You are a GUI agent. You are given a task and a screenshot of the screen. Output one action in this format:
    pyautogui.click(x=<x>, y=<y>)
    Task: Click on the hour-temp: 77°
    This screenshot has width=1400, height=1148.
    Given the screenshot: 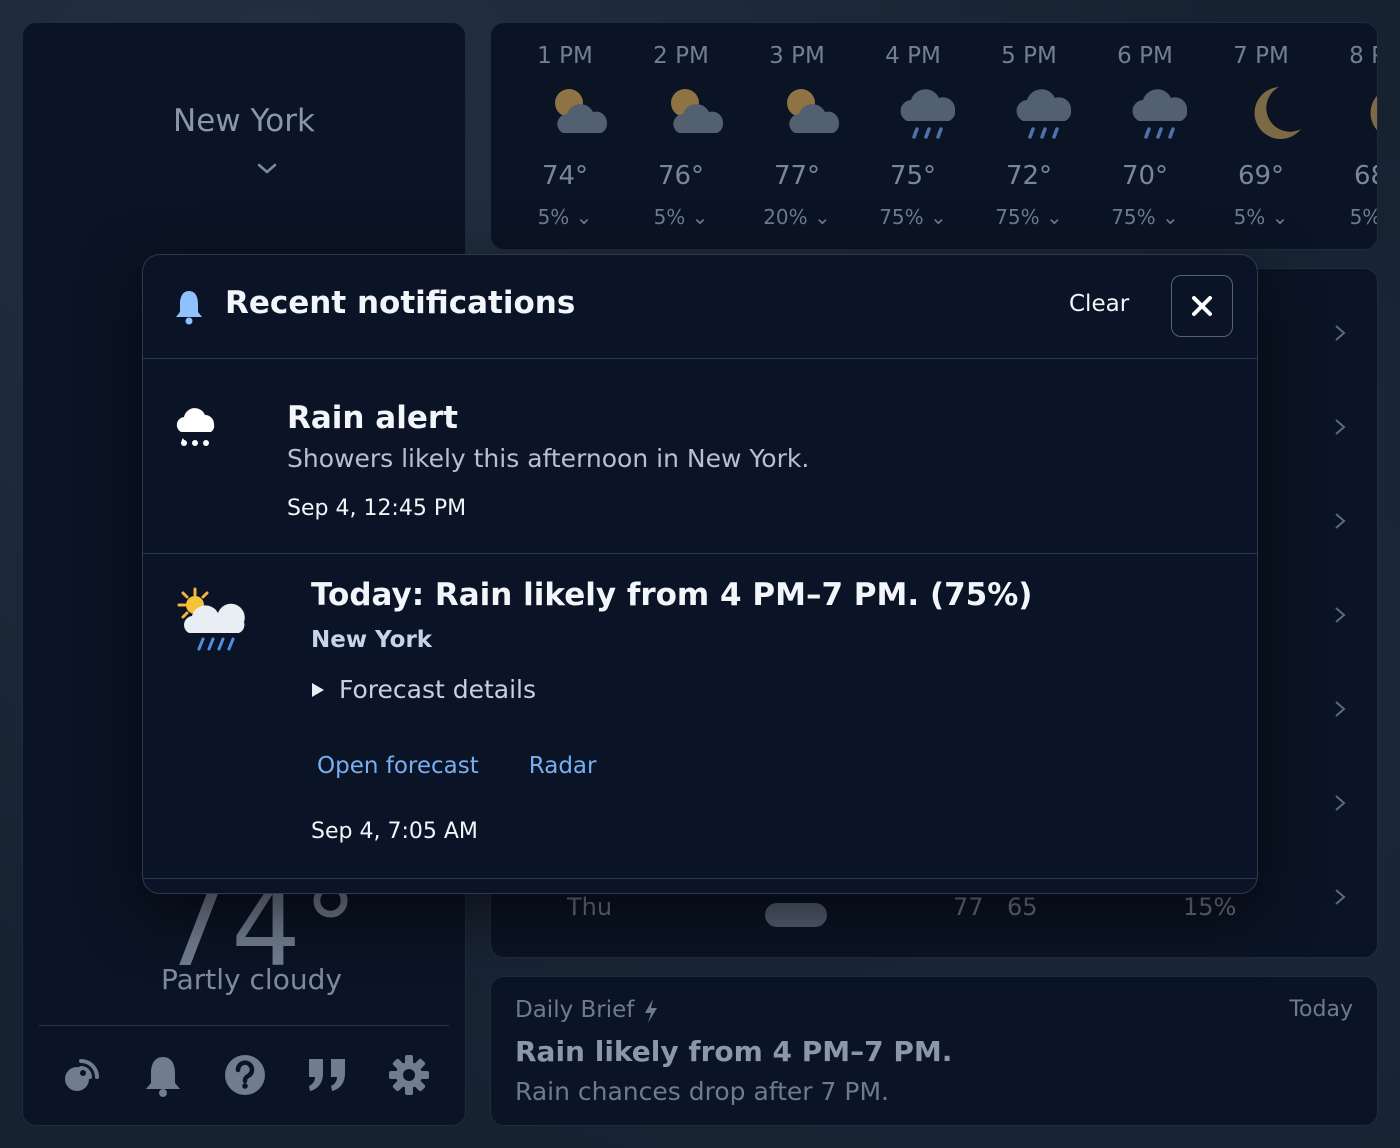 What is the action you would take?
    pyautogui.click(x=797, y=176)
    